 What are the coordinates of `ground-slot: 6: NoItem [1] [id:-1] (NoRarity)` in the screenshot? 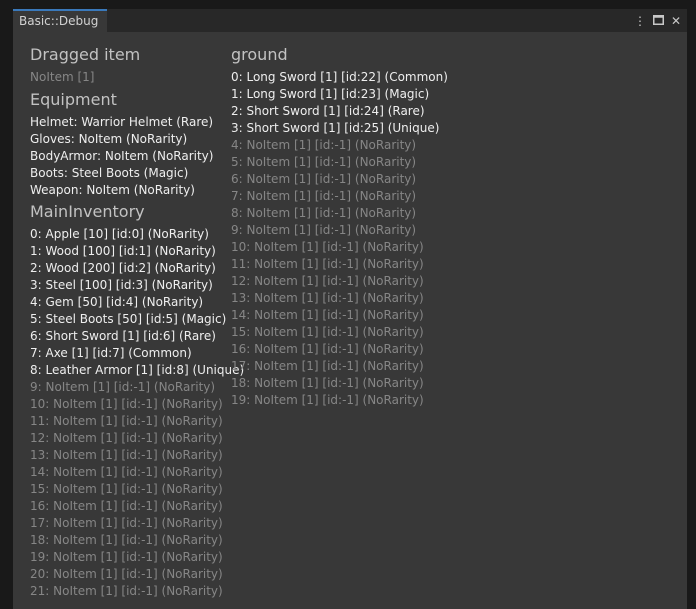 It's located at (324, 179).